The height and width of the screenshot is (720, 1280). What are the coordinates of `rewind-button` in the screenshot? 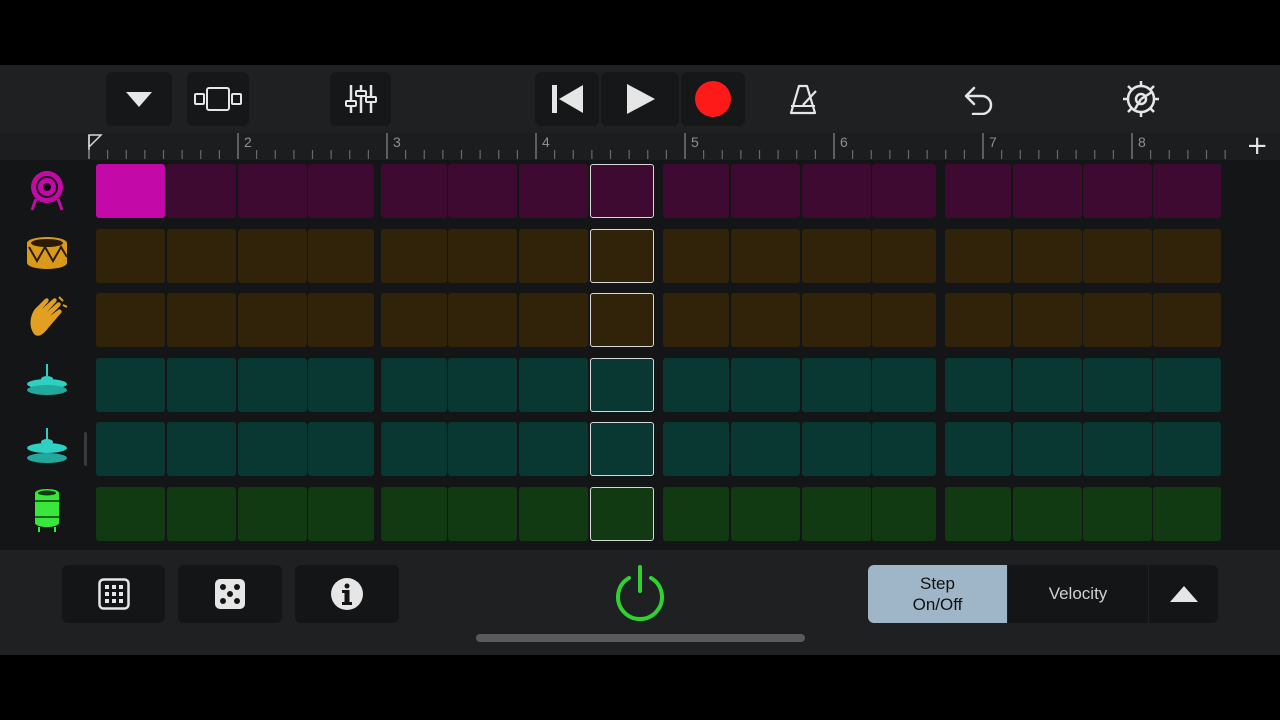 It's located at (567, 99).